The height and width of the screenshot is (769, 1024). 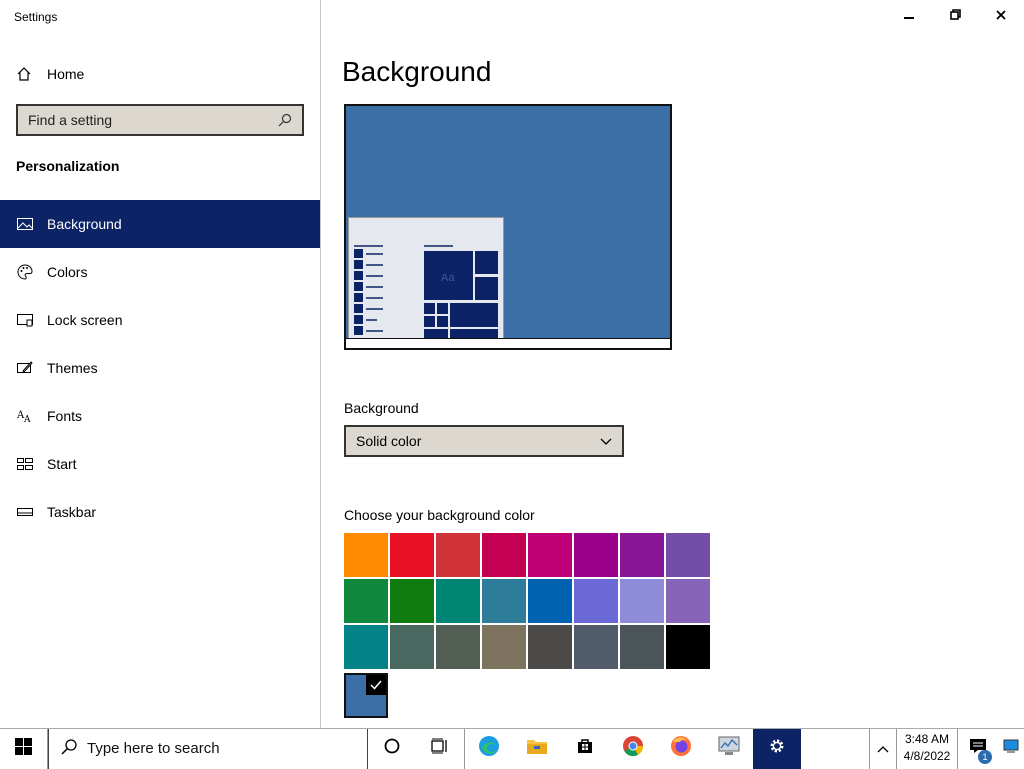 What do you see at coordinates (681, 749) in the screenshot?
I see `firefox-button` at bounding box center [681, 749].